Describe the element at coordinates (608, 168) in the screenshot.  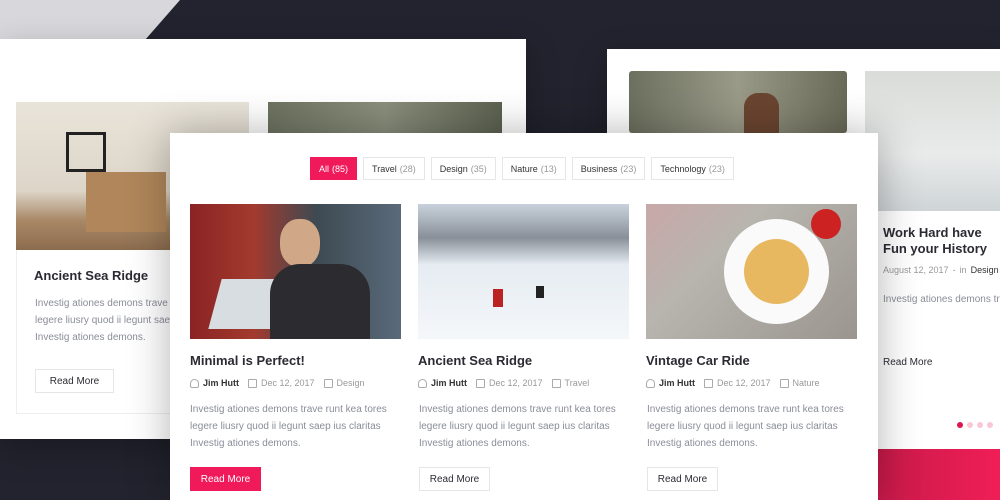
I see `filter-business: Business (23)` at that location.